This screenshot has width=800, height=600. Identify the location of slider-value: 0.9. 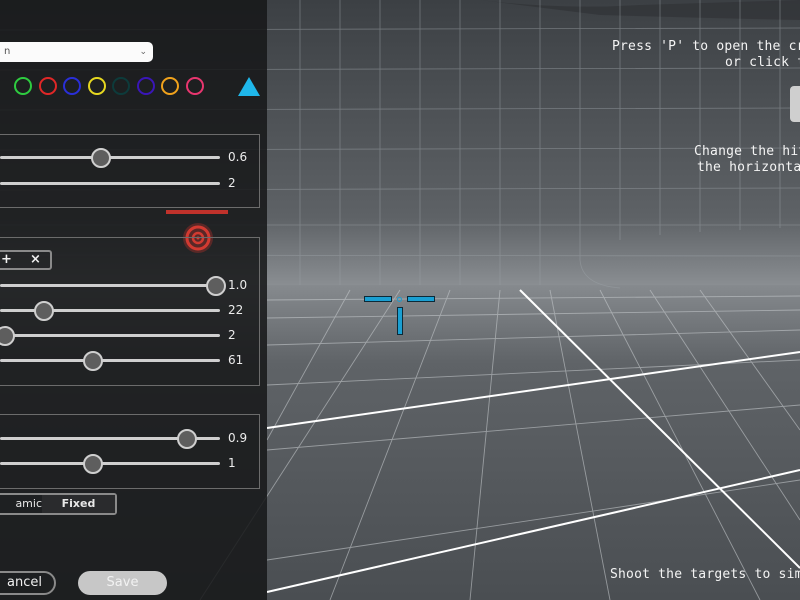
(238, 438).